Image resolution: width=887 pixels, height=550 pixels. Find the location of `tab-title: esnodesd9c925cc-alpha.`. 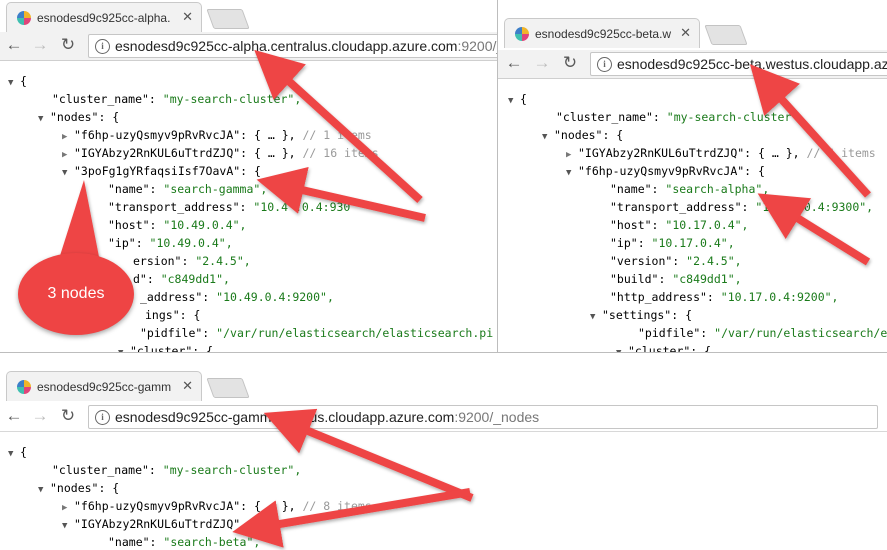

tab-title: esnodesd9c925cc-alpha. is located at coordinates (104, 18).